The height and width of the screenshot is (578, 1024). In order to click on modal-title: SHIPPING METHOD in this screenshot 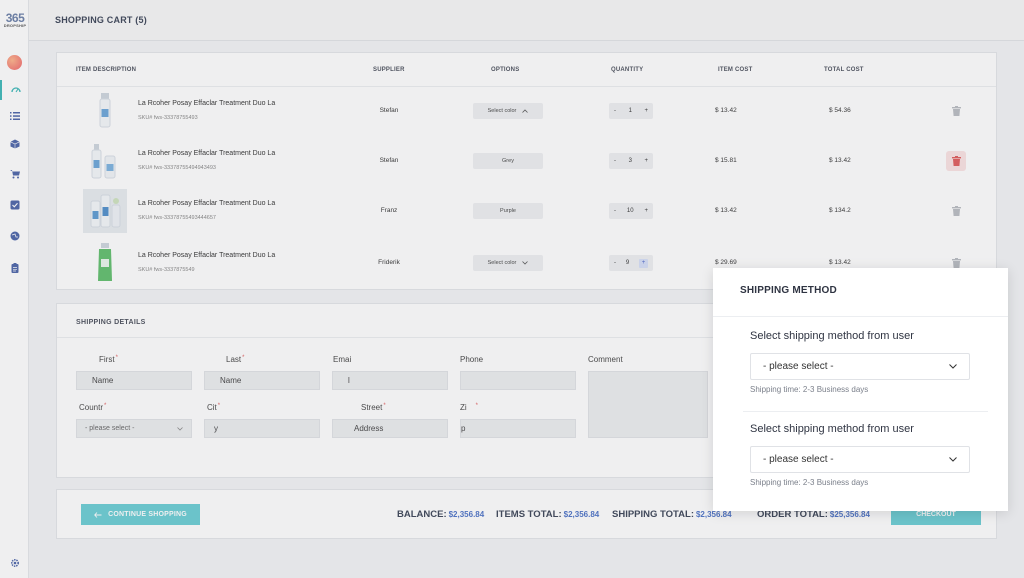, I will do `click(788, 290)`.